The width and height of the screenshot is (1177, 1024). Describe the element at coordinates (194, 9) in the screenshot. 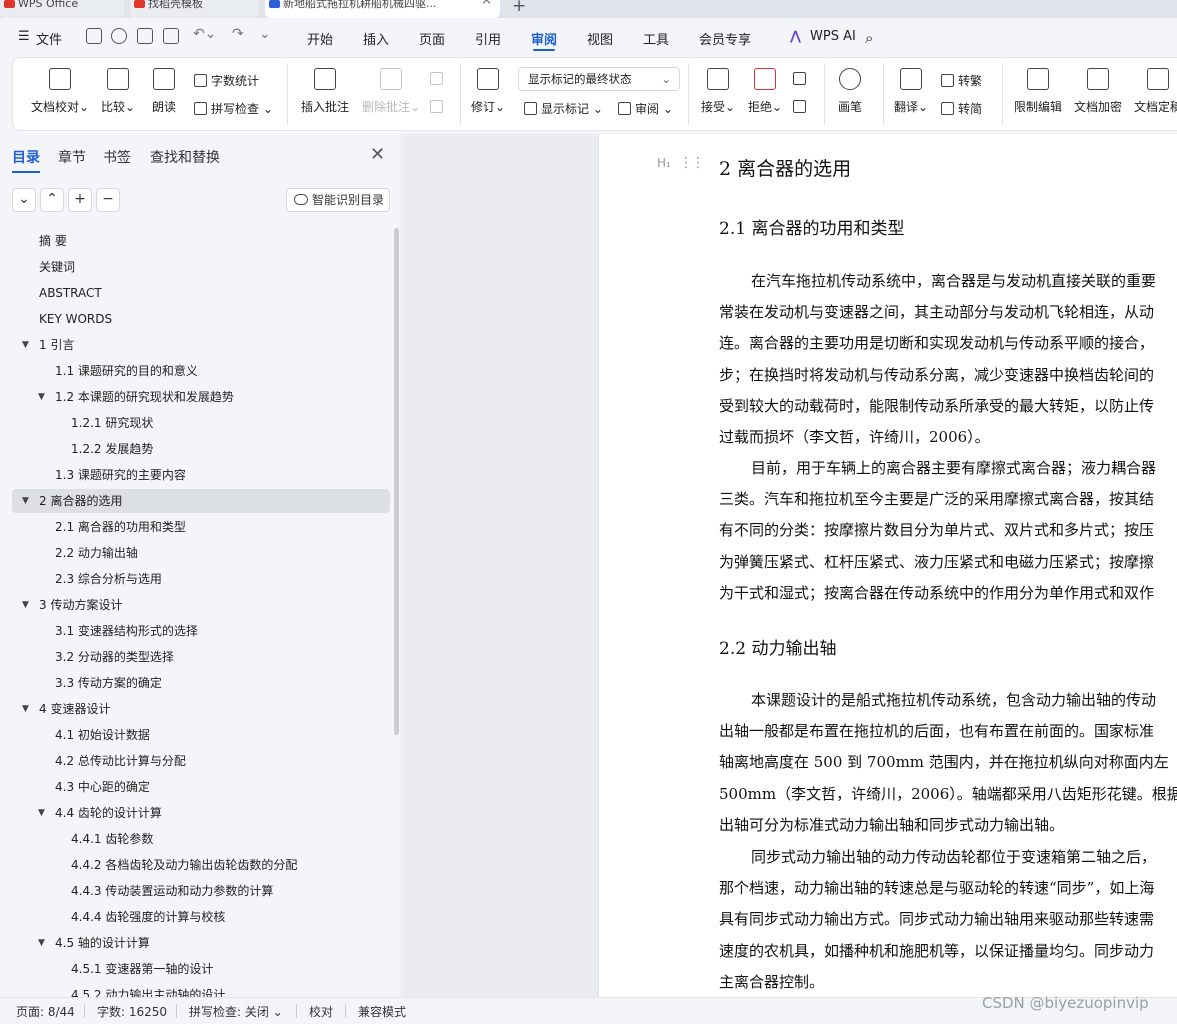

I see `tab-template: 找稻壳模板` at that location.